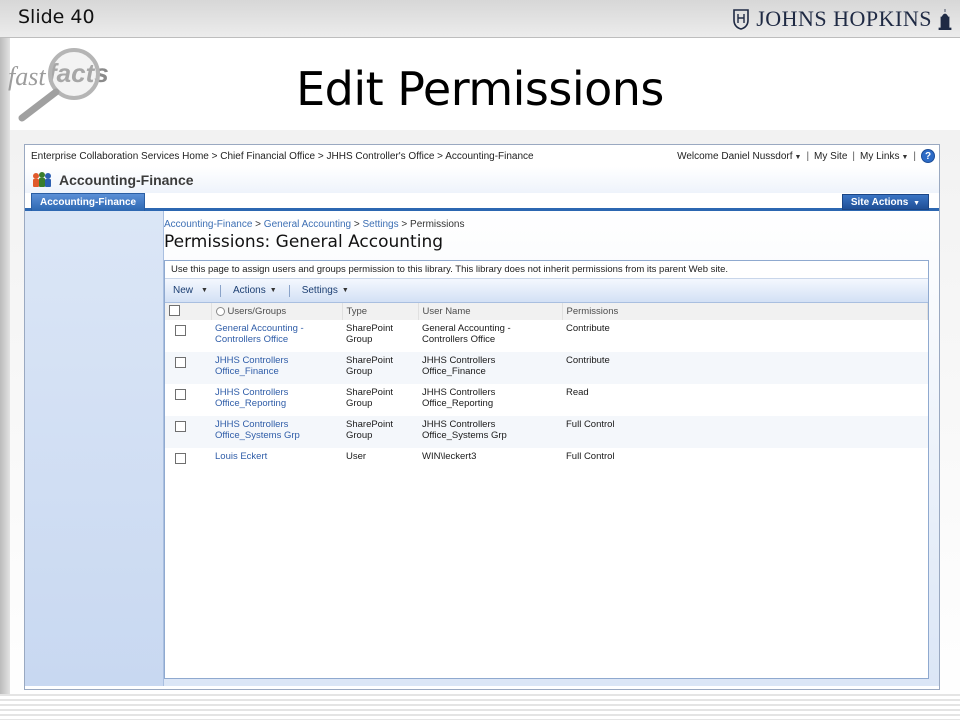  Describe the element at coordinates (482, 180) in the screenshot. I see `site-title-bar: Accounting-Finance` at that location.